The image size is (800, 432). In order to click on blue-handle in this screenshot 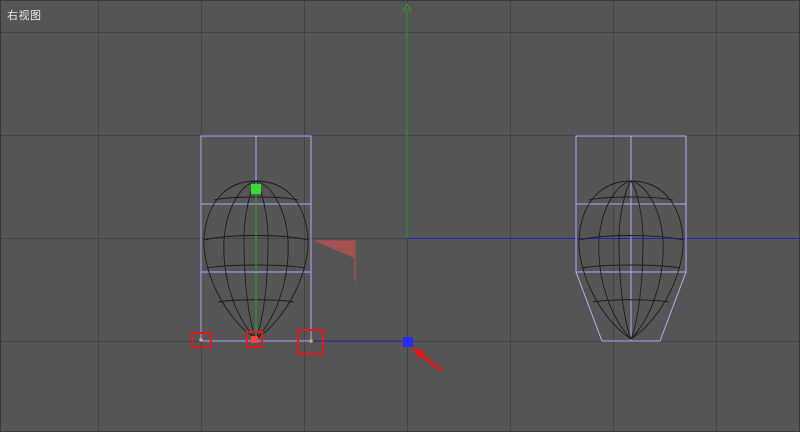, I will do `click(408, 342)`.